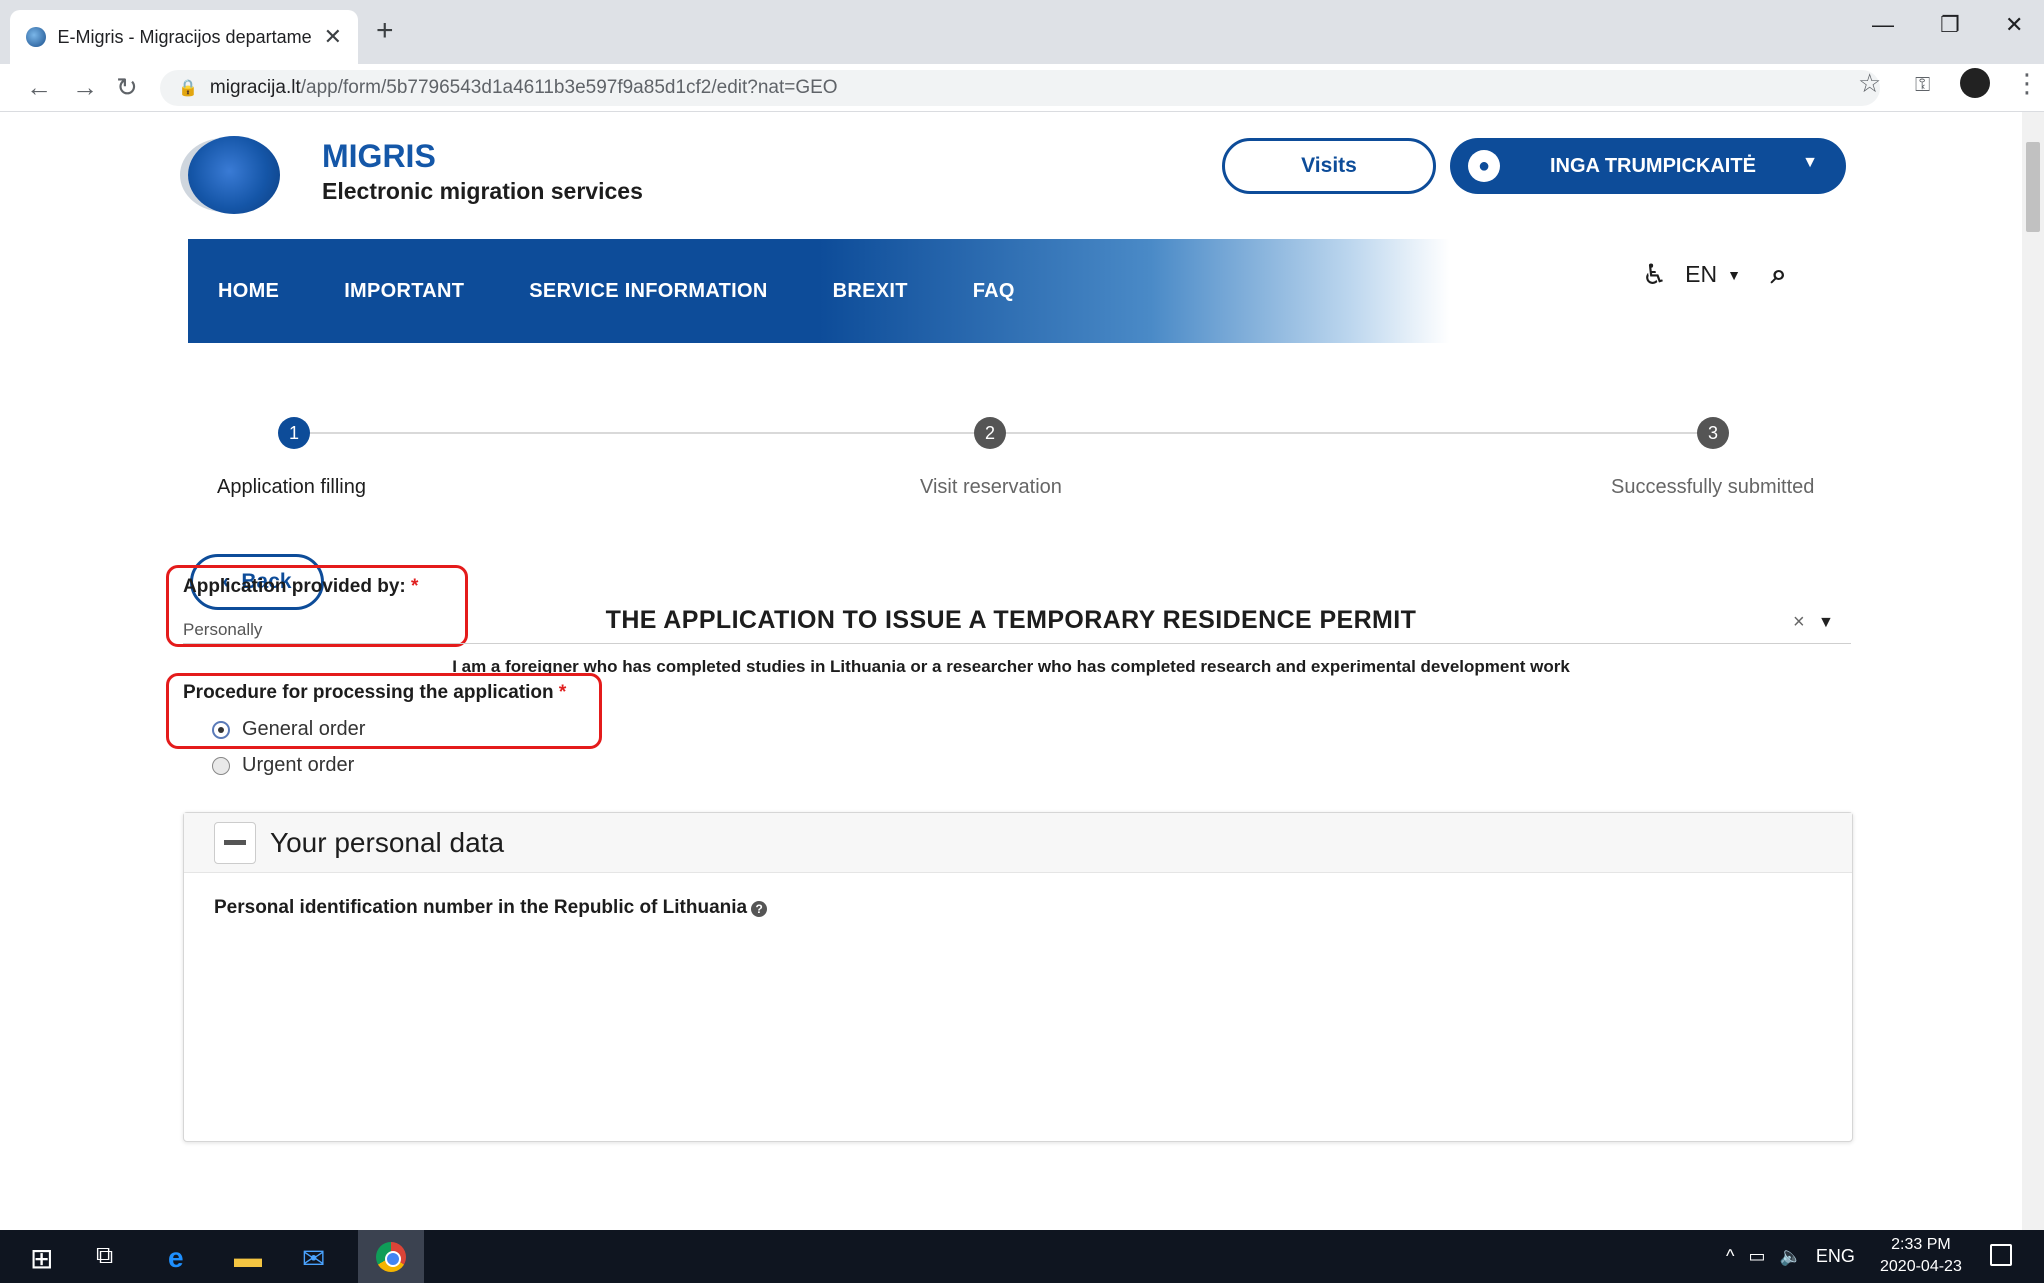 The image size is (2044, 1283). I want to click on mail-icon: ✉, so click(313, 1258).